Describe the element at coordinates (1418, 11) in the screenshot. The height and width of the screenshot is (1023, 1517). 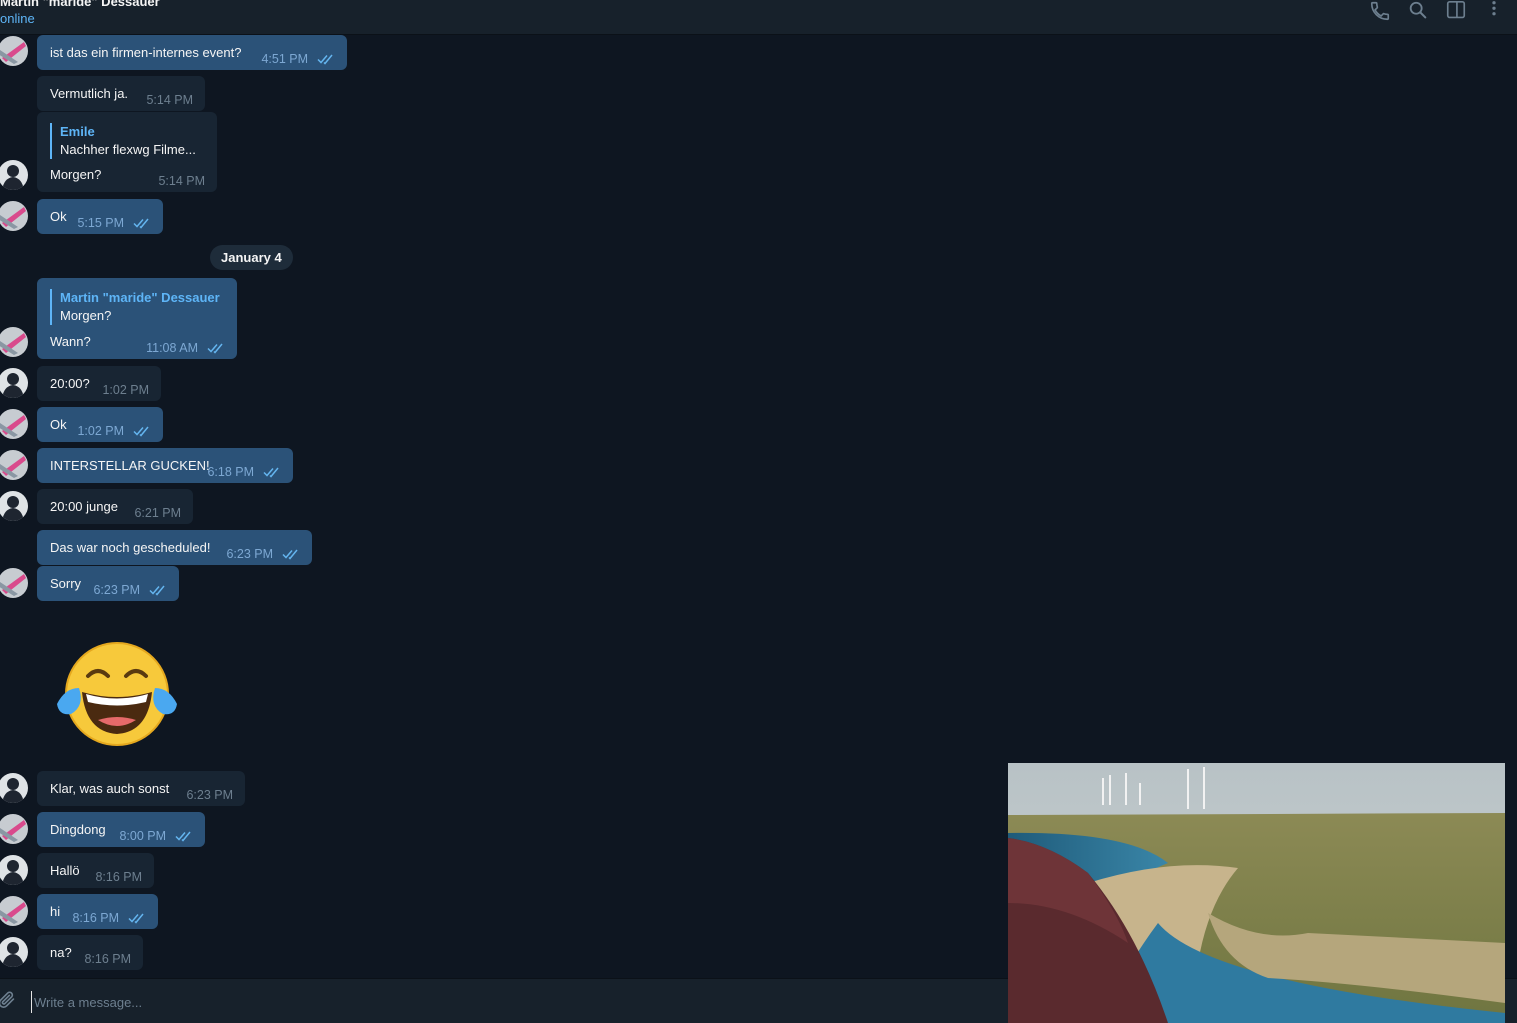
I see `search-icon` at that location.